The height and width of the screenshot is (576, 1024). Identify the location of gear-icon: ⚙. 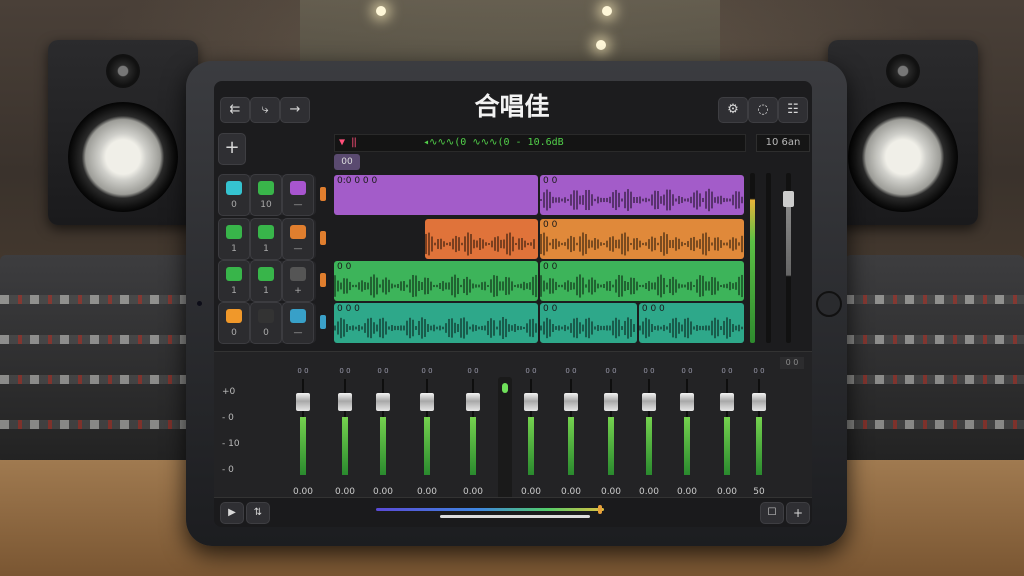
(733, 109).